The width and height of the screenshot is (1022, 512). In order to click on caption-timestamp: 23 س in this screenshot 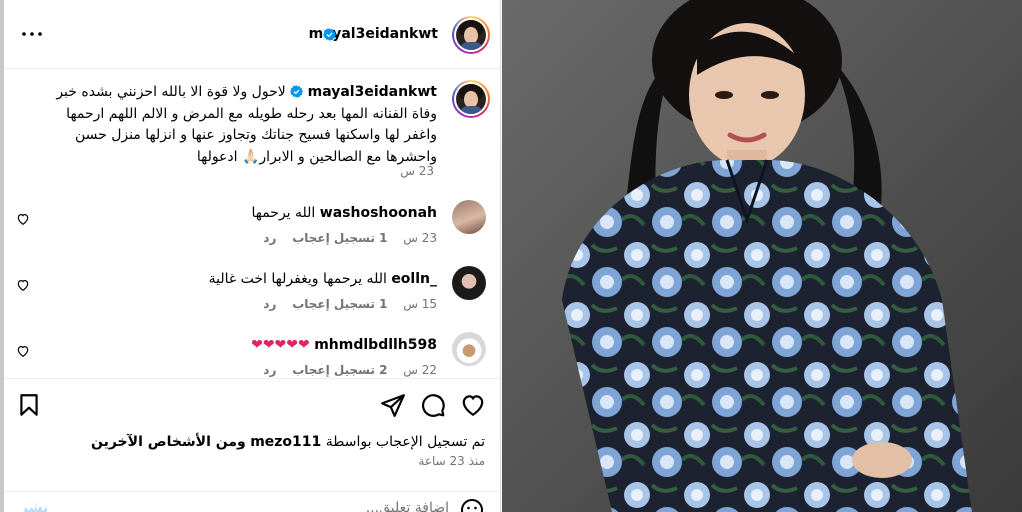, I will do `click(417, 171)`.